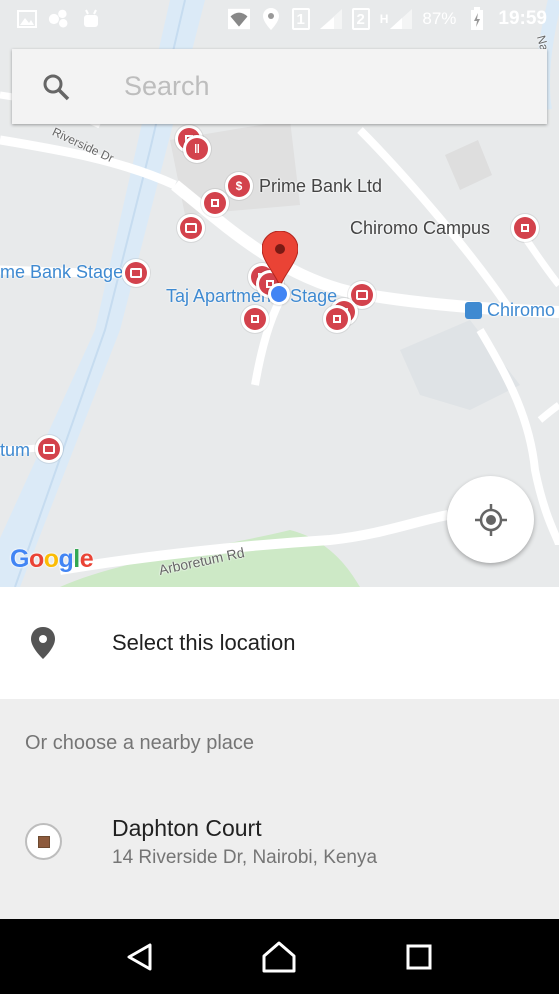 This screenshot has width=559, height=994. Describe the element at coordinates (360, 19) in the screenshot. I see `sim2-indicator: 2` at that location.